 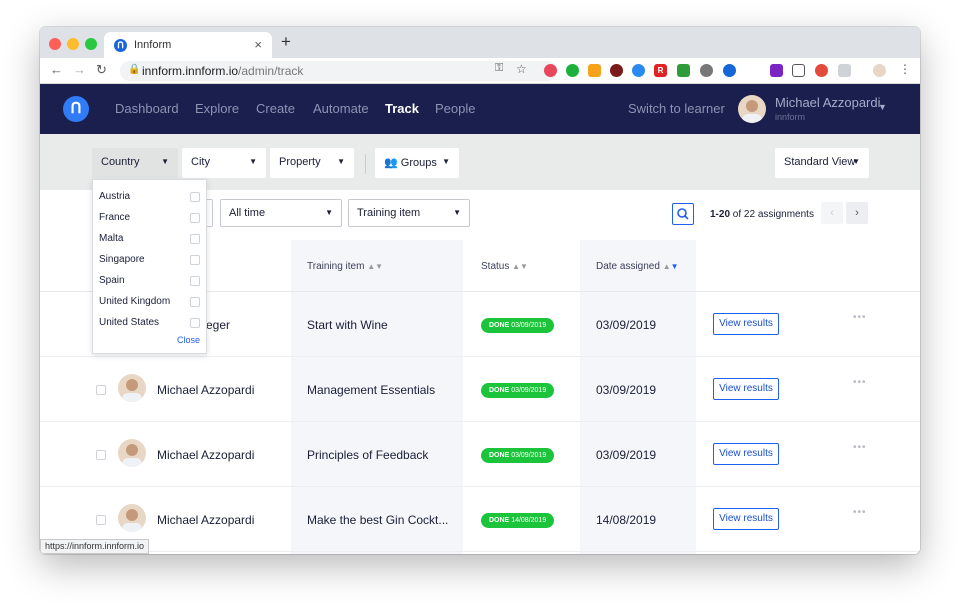 I want to click on bookmark-star-icon: ☆, so click(x=521, y=69).